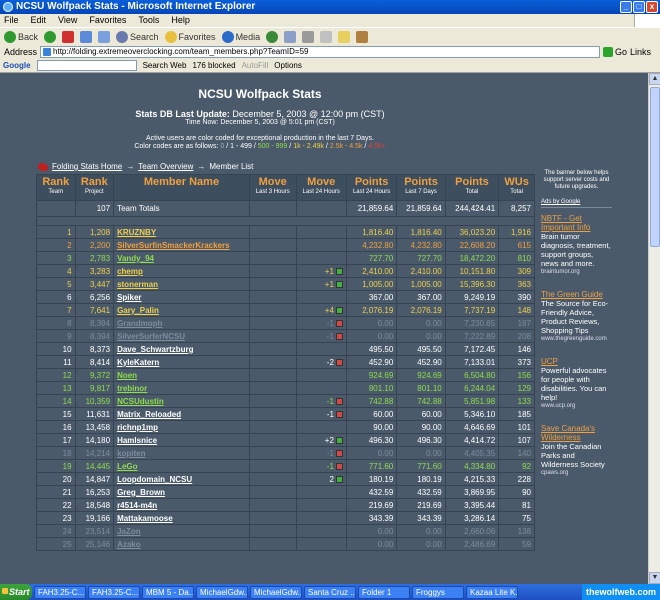 This screenshot has width=660, height=600. I want to click on menu-help: Help, so click(180, 20).